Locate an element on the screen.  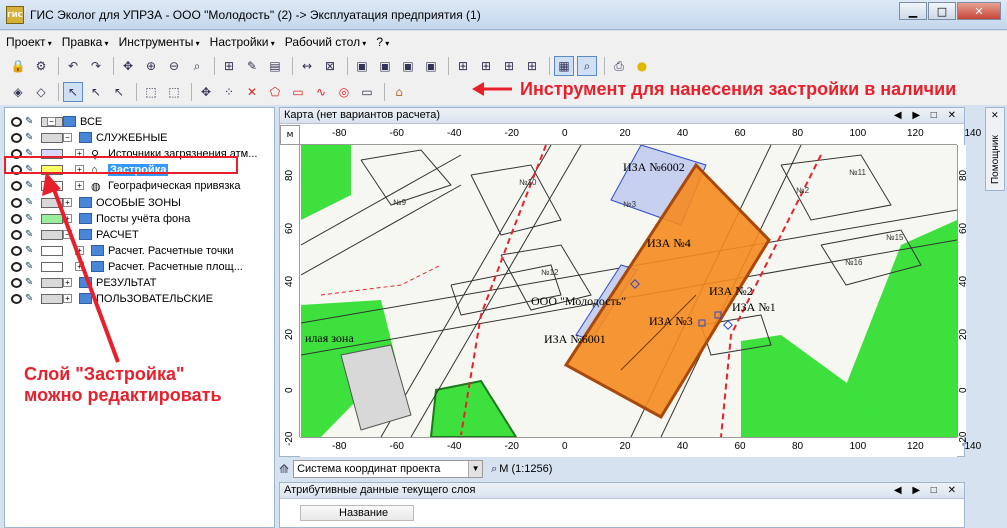
settings-gear-icon: ⚙ is located at coordinates (41, 66).